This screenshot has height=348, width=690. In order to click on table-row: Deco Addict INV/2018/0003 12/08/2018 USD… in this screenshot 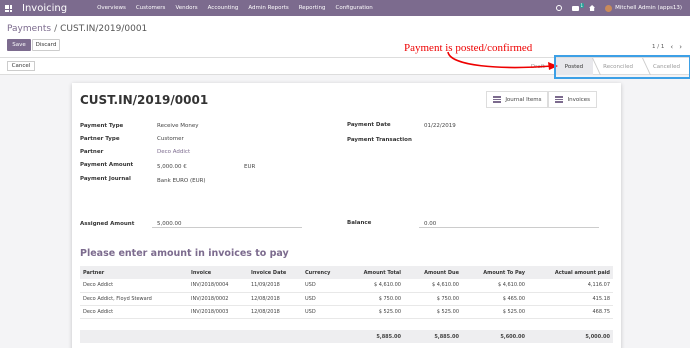, I will do `click(346, 312)`.